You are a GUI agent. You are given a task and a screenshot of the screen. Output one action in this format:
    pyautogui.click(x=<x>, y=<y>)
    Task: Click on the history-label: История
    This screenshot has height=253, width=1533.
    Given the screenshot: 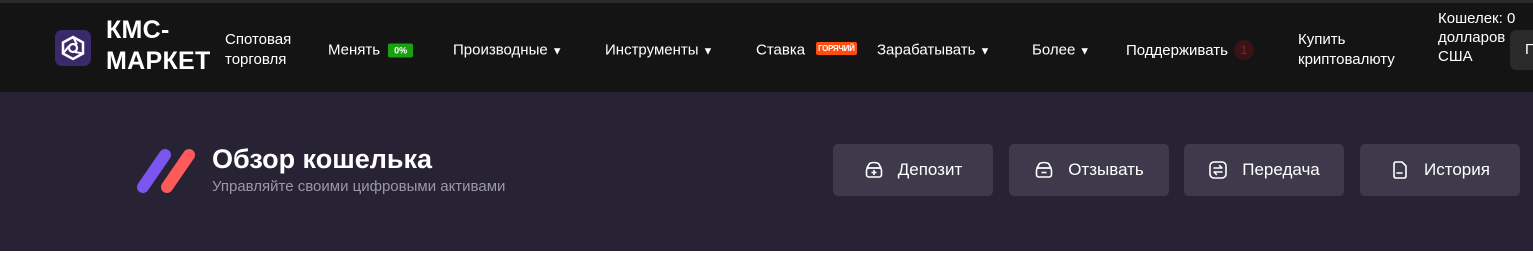 What is the action you would take?
    pyautogui.click(x=1457, y=169)
    